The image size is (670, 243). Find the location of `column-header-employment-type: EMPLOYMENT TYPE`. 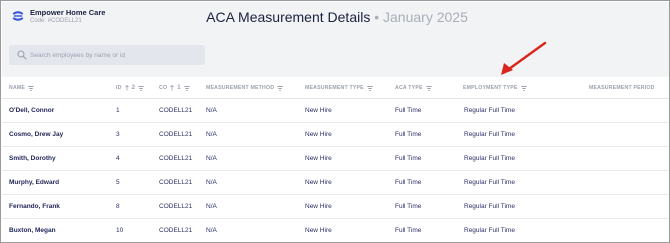

column-header-employment-type: EMPLOYMENT TYPE is located at coordinates (495, 88).